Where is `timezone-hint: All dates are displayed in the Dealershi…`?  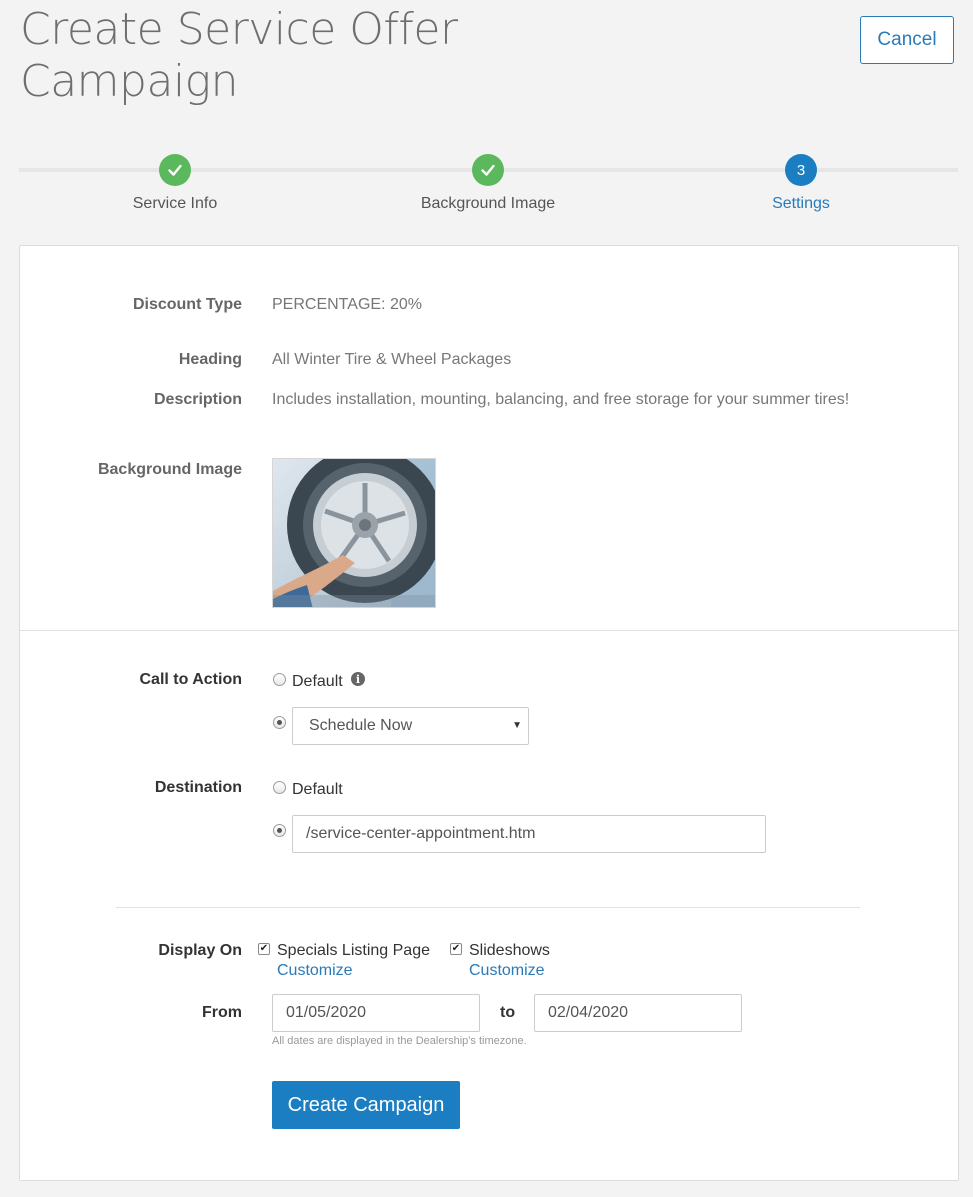 timezone-hint: All dates are displayed in the Dealershi… is located at coordinates (399, 1041).